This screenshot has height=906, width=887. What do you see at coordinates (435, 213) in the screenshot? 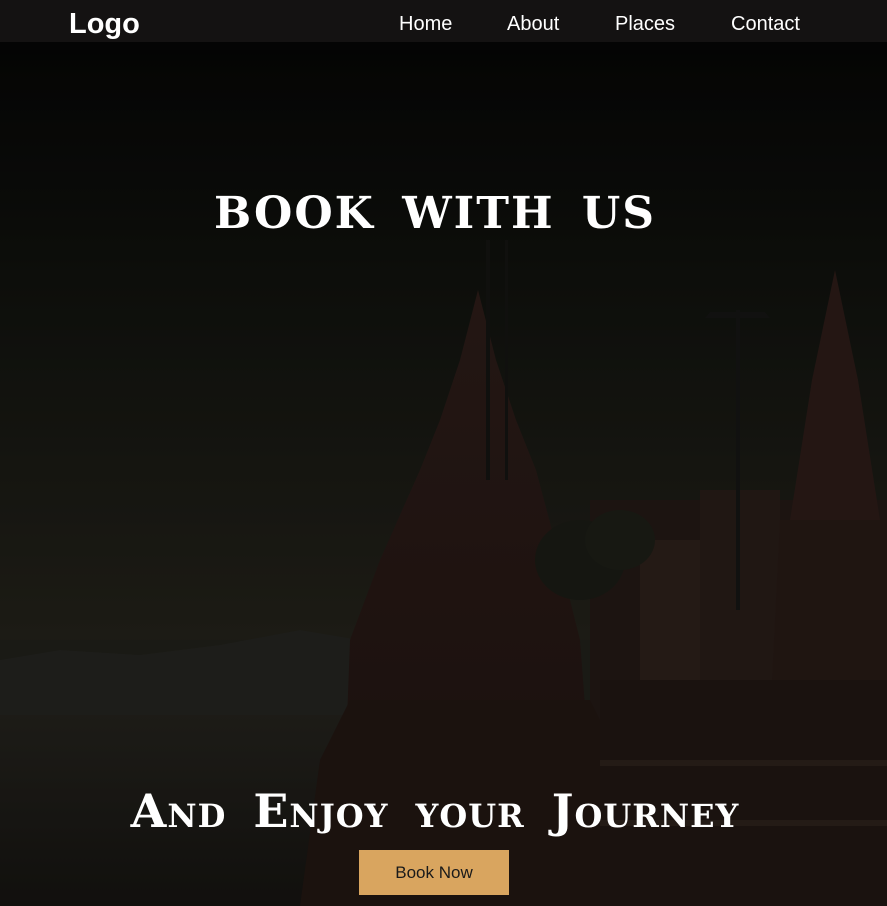
I see `hero-headline: BOOK WITH US` at bounding box center [435, 213].